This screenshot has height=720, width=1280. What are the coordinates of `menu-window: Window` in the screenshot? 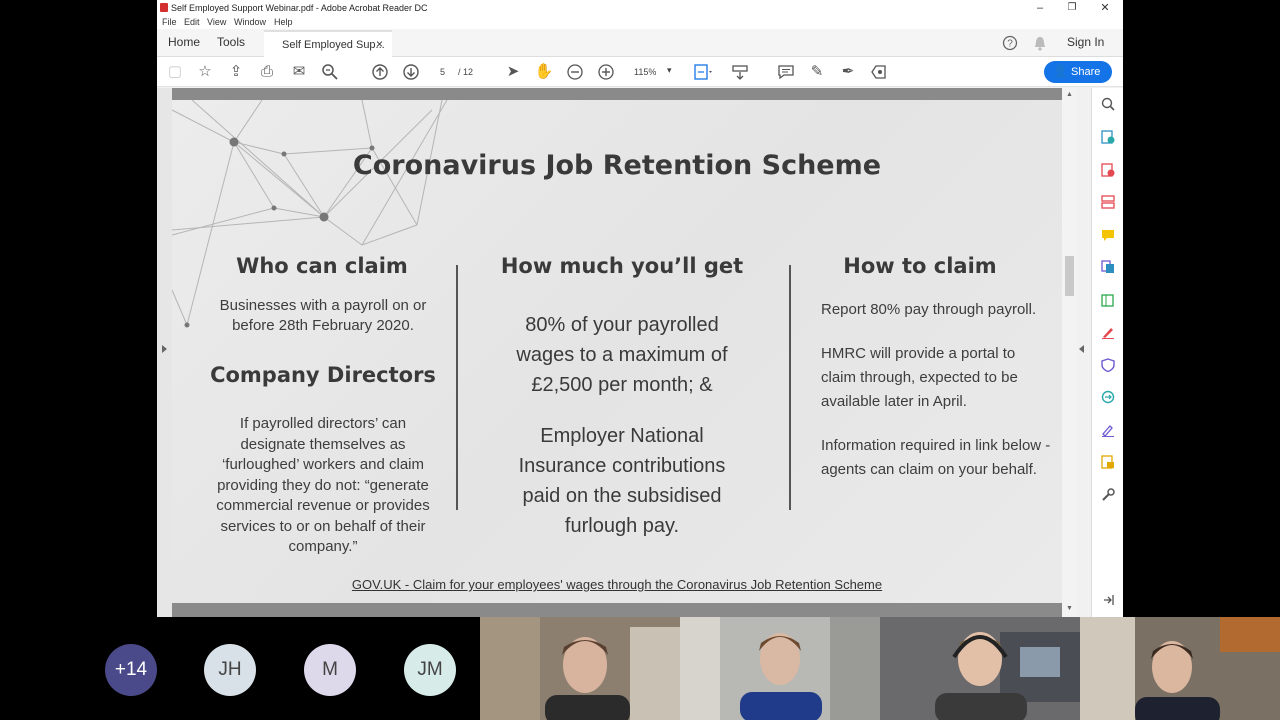 It's located at (250, 22).